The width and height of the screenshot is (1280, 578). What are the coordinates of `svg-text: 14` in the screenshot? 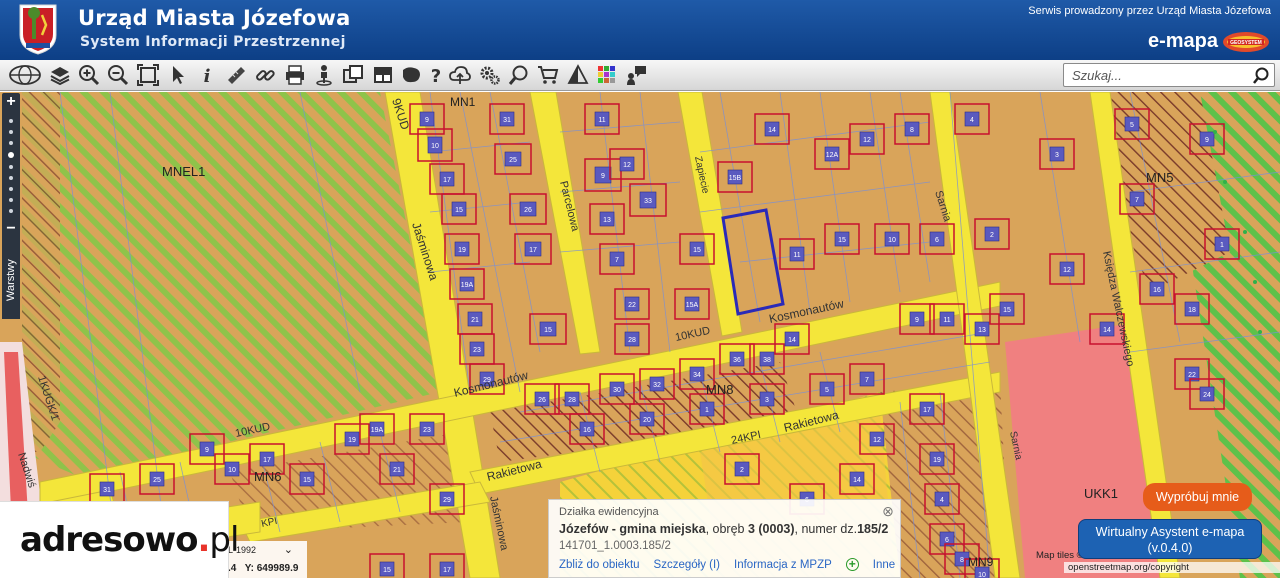 It's located at (1107, 330).